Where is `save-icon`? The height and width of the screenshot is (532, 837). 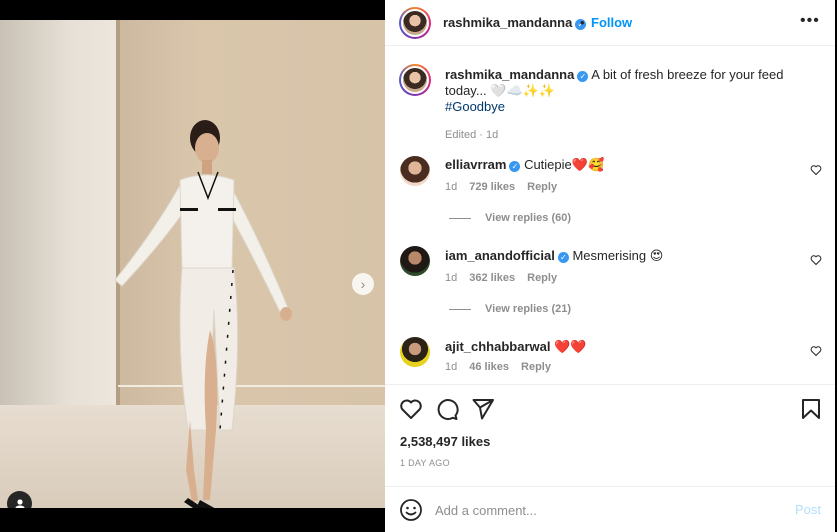
save-icon is located at coordinates (811, 409).